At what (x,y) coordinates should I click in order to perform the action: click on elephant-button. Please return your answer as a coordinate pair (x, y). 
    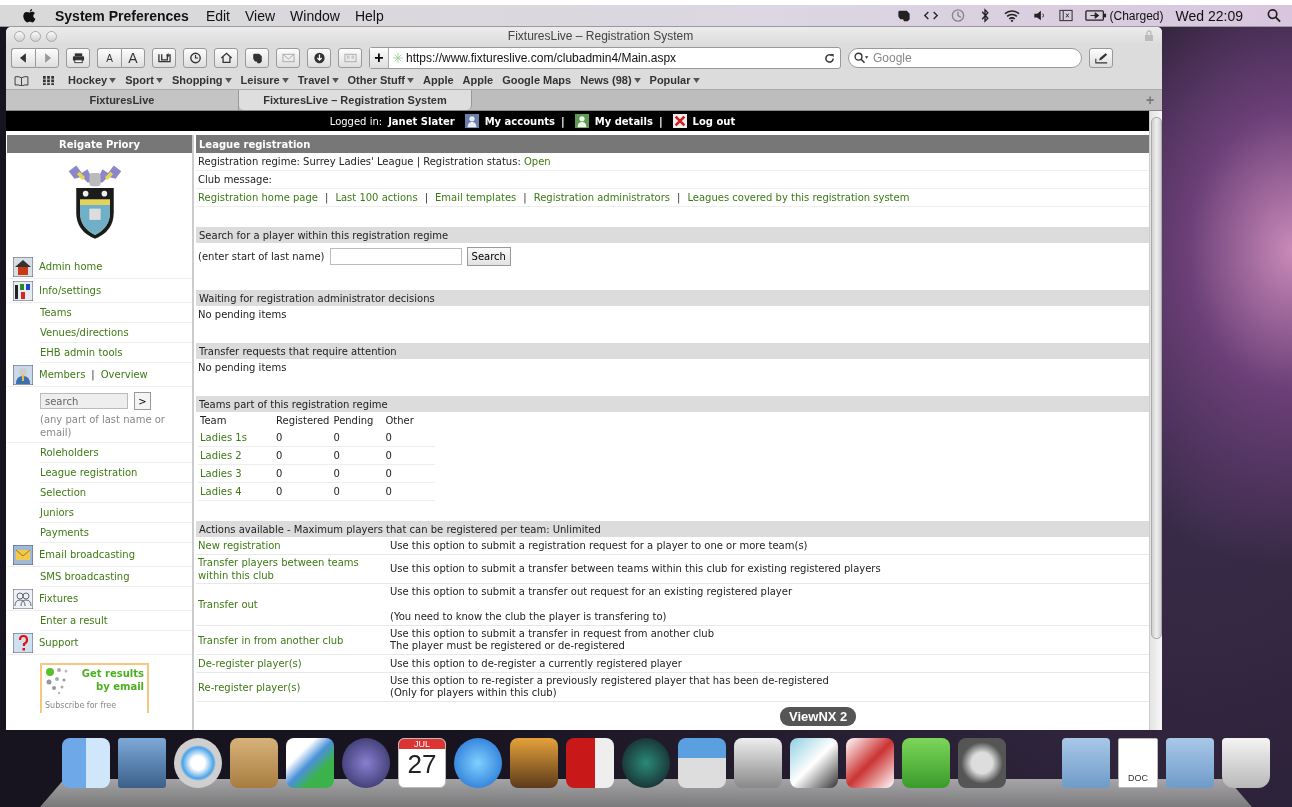
    Looking at the image, I should click on (257, 58).